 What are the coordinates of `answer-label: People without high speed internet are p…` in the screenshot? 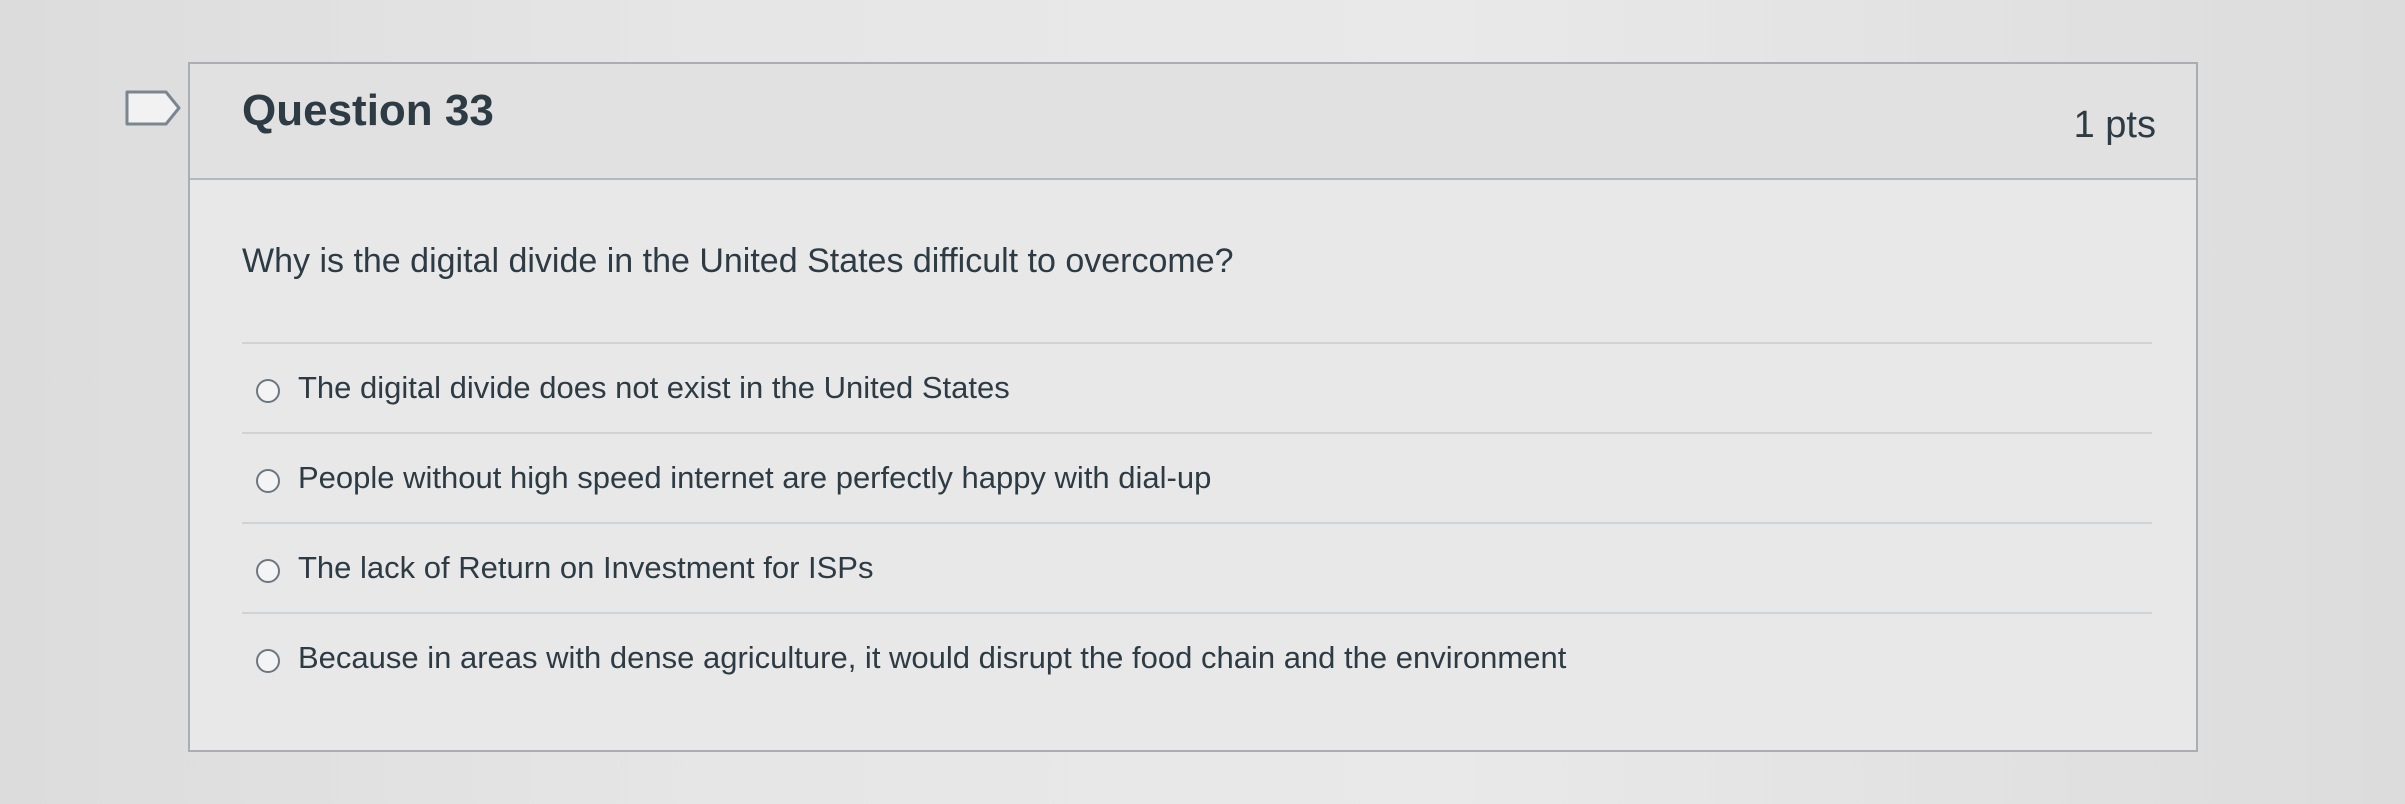 It's located at (754, 478).